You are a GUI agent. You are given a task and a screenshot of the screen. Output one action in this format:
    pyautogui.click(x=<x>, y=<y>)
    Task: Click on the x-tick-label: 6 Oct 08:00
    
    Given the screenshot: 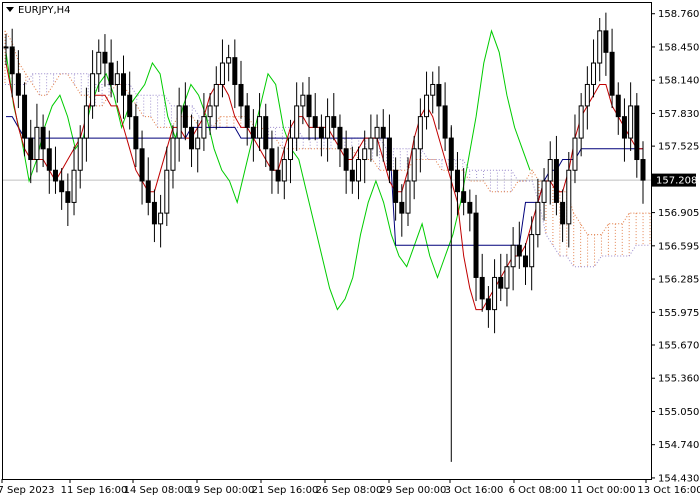 What is the action you would take?
    pyautogui.click(x=538, y=490)
    